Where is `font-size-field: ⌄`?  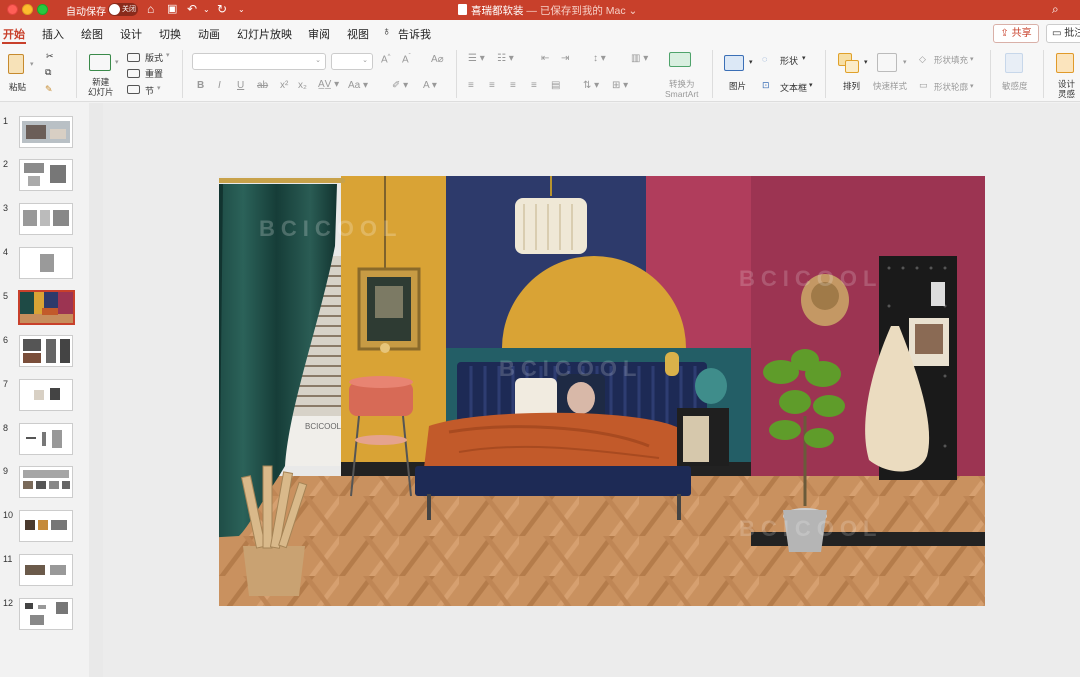 font-size-field: ⌄ is located at coordinates (352, 61).